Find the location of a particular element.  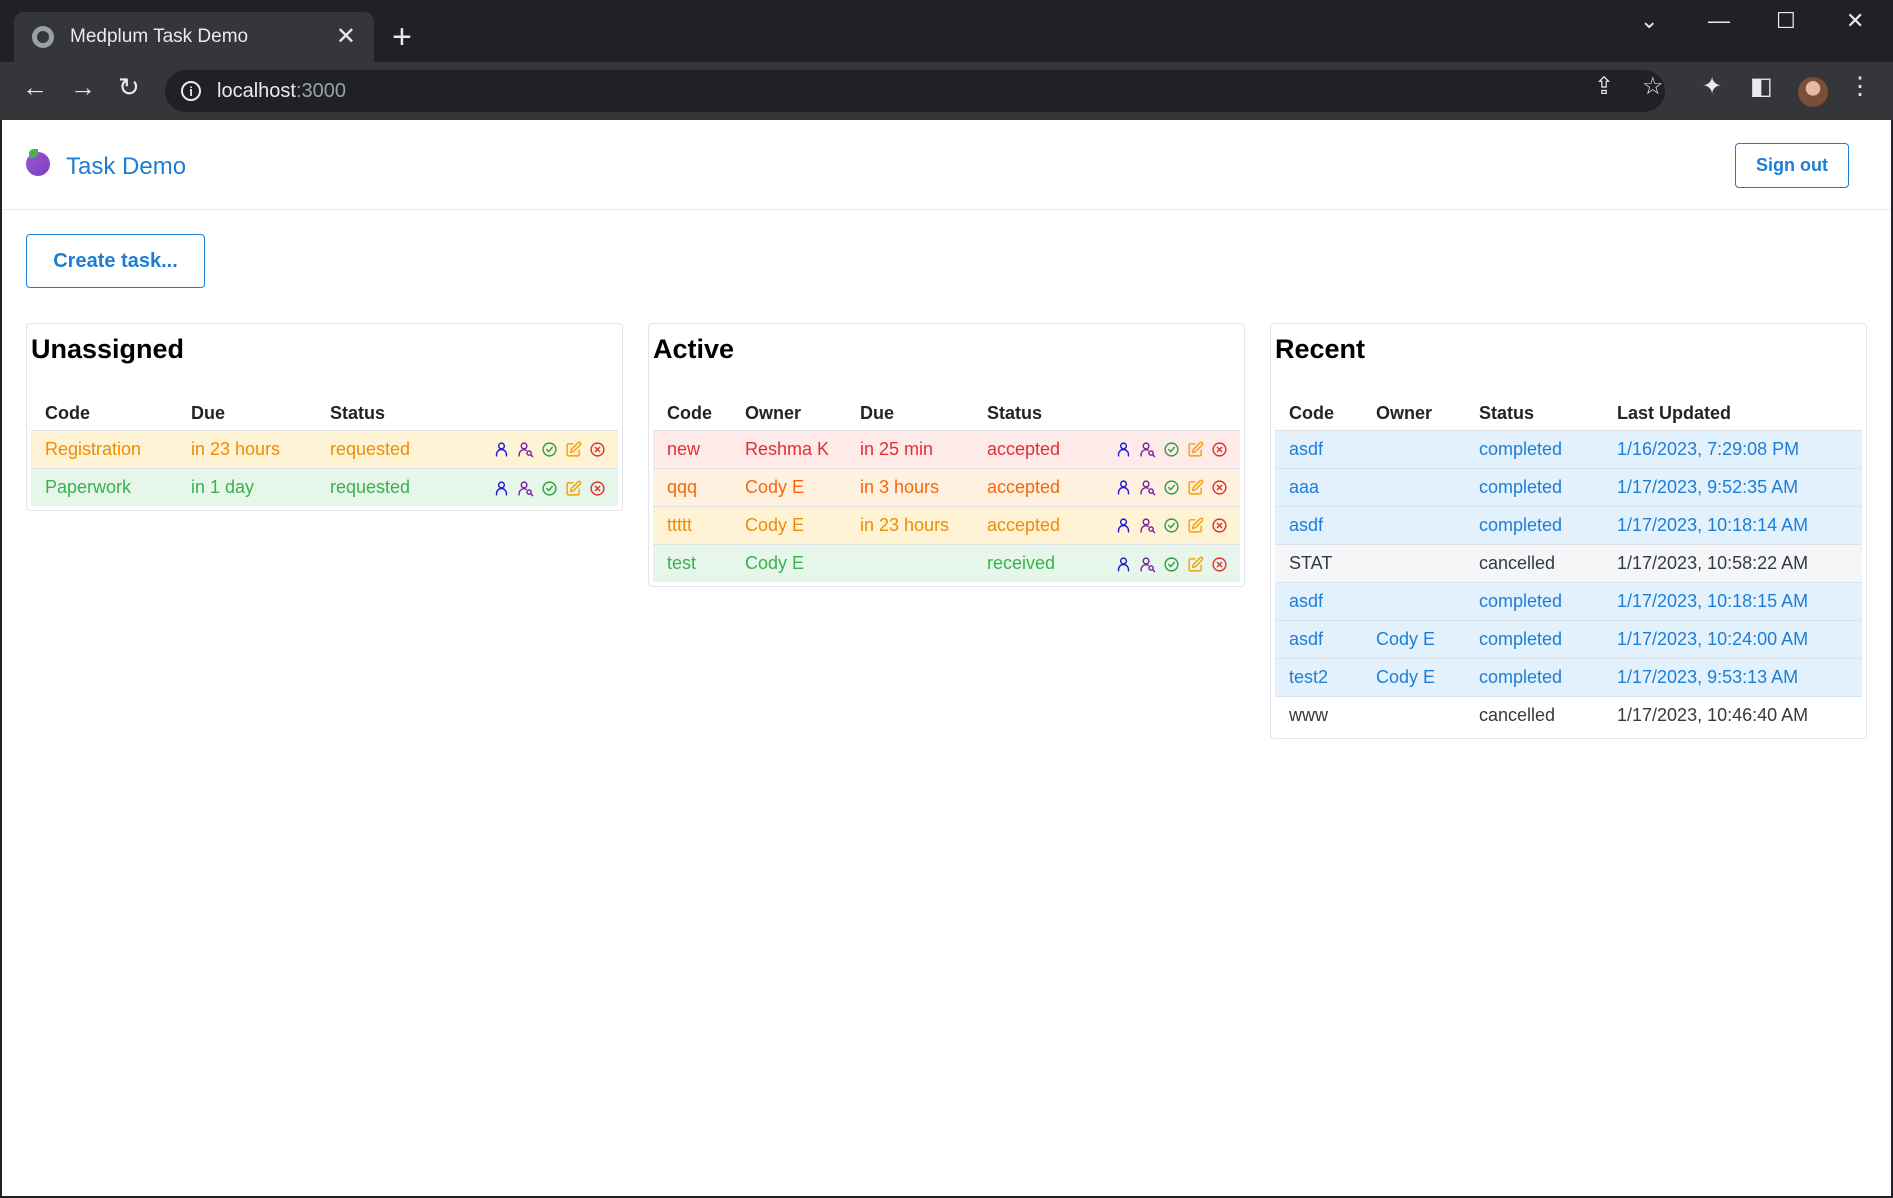

close-tab-icon: ✕ is located at coordinates (346, 37).